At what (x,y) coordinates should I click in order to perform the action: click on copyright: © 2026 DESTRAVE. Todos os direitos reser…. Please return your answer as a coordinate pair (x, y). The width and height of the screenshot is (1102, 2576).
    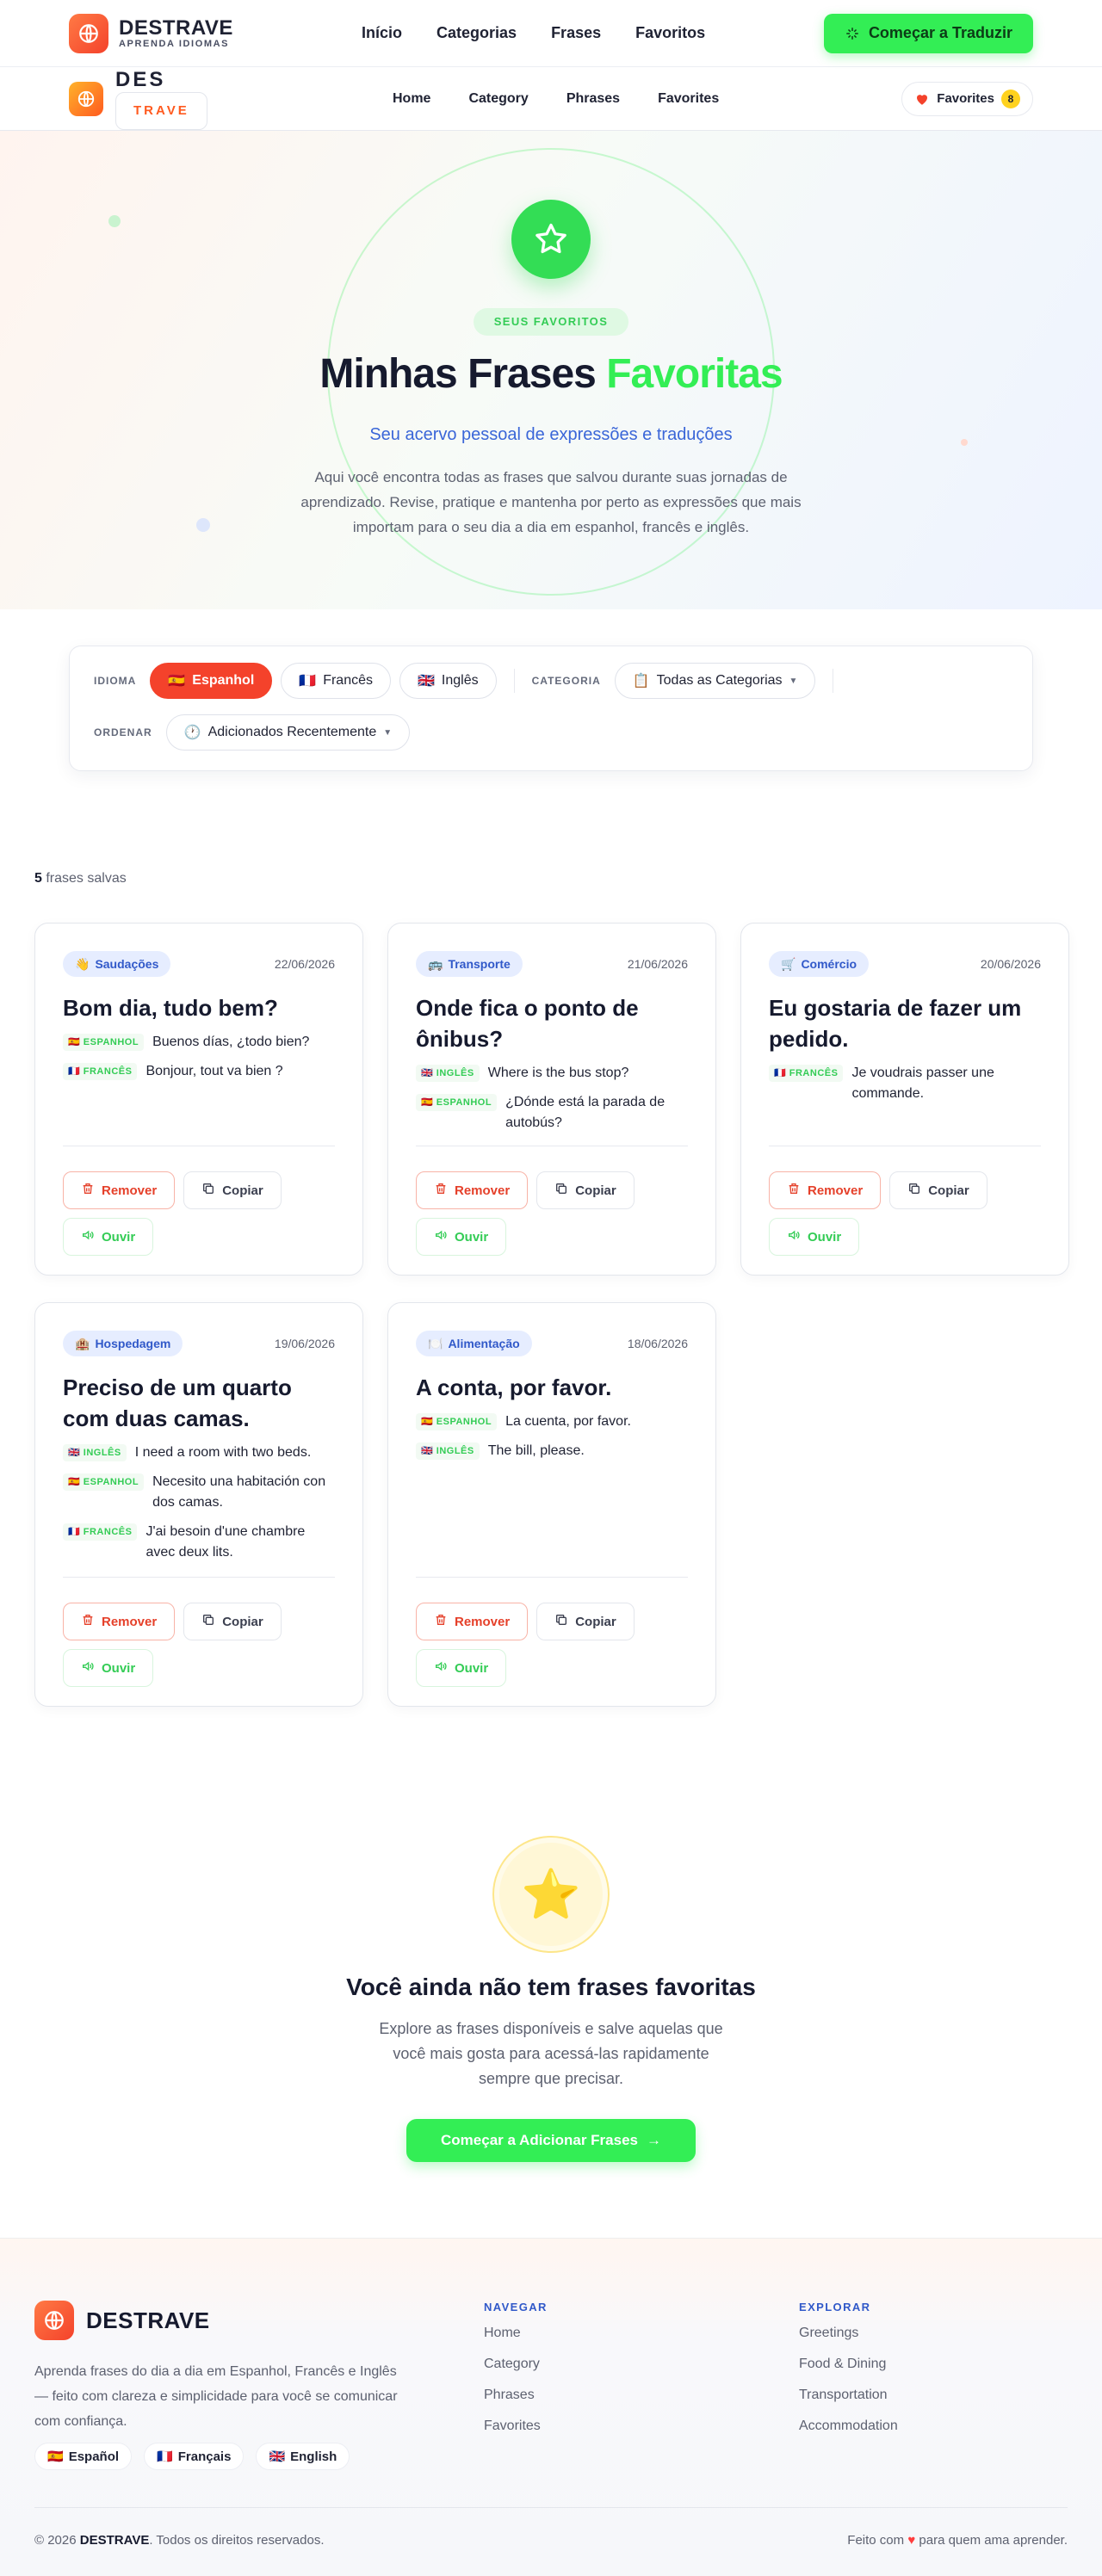
    Looking at the image, I should click on (180, 2540).